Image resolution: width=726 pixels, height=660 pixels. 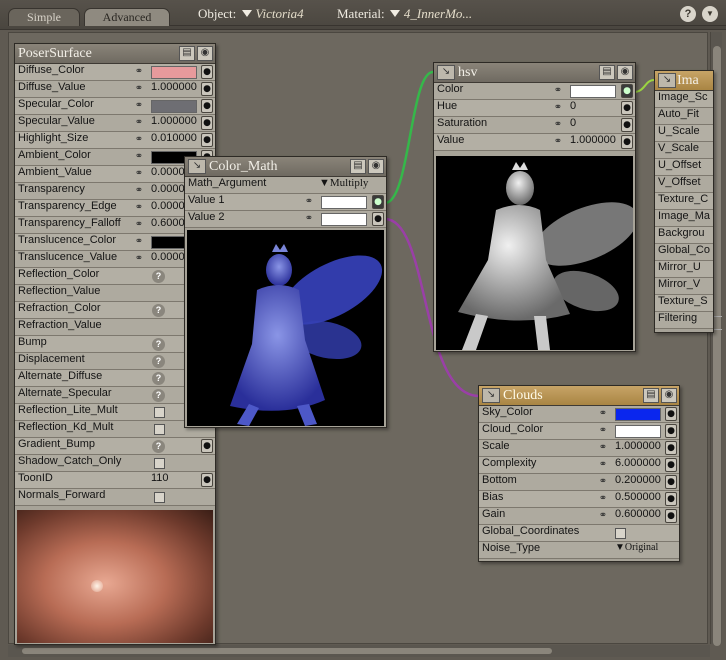 What do you see at coordinates (627, 142) in the screenshot?
I see `hsv-value-plug-icon: ●` at bounding box center [627, 142].